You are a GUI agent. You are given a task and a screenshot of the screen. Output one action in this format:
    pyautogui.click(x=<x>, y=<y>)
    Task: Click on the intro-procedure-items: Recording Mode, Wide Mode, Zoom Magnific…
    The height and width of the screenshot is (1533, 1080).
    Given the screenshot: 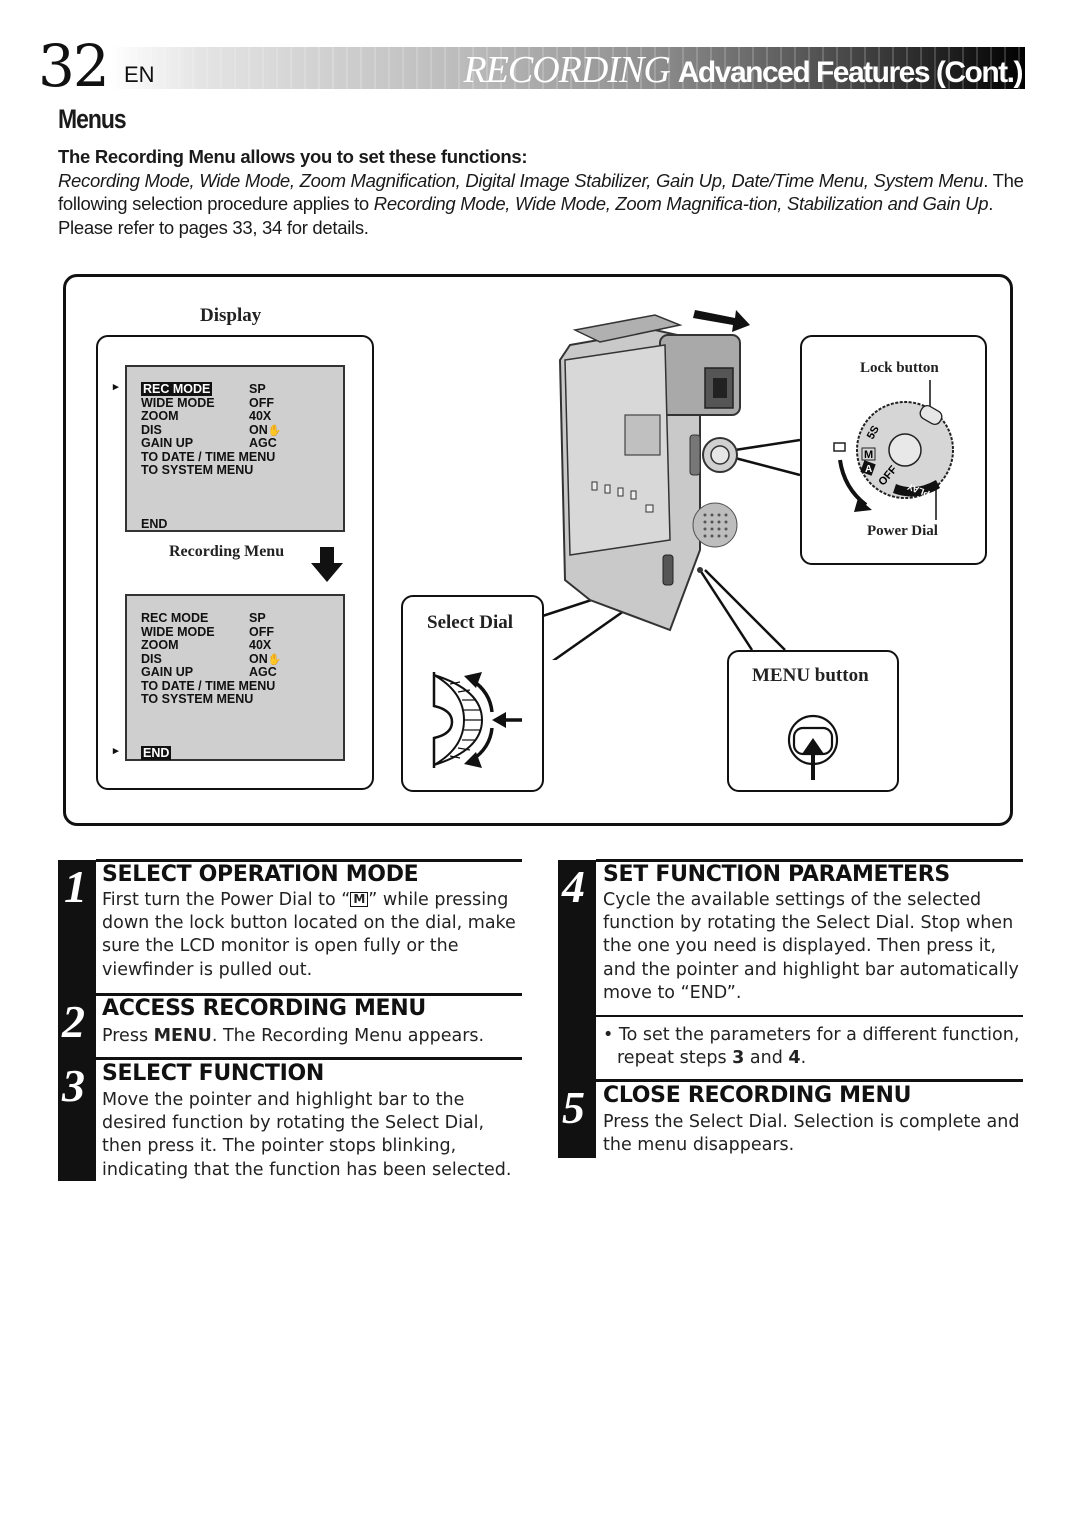 What is the action you would take?
    pyautogui.click(x=681, y=203)
    